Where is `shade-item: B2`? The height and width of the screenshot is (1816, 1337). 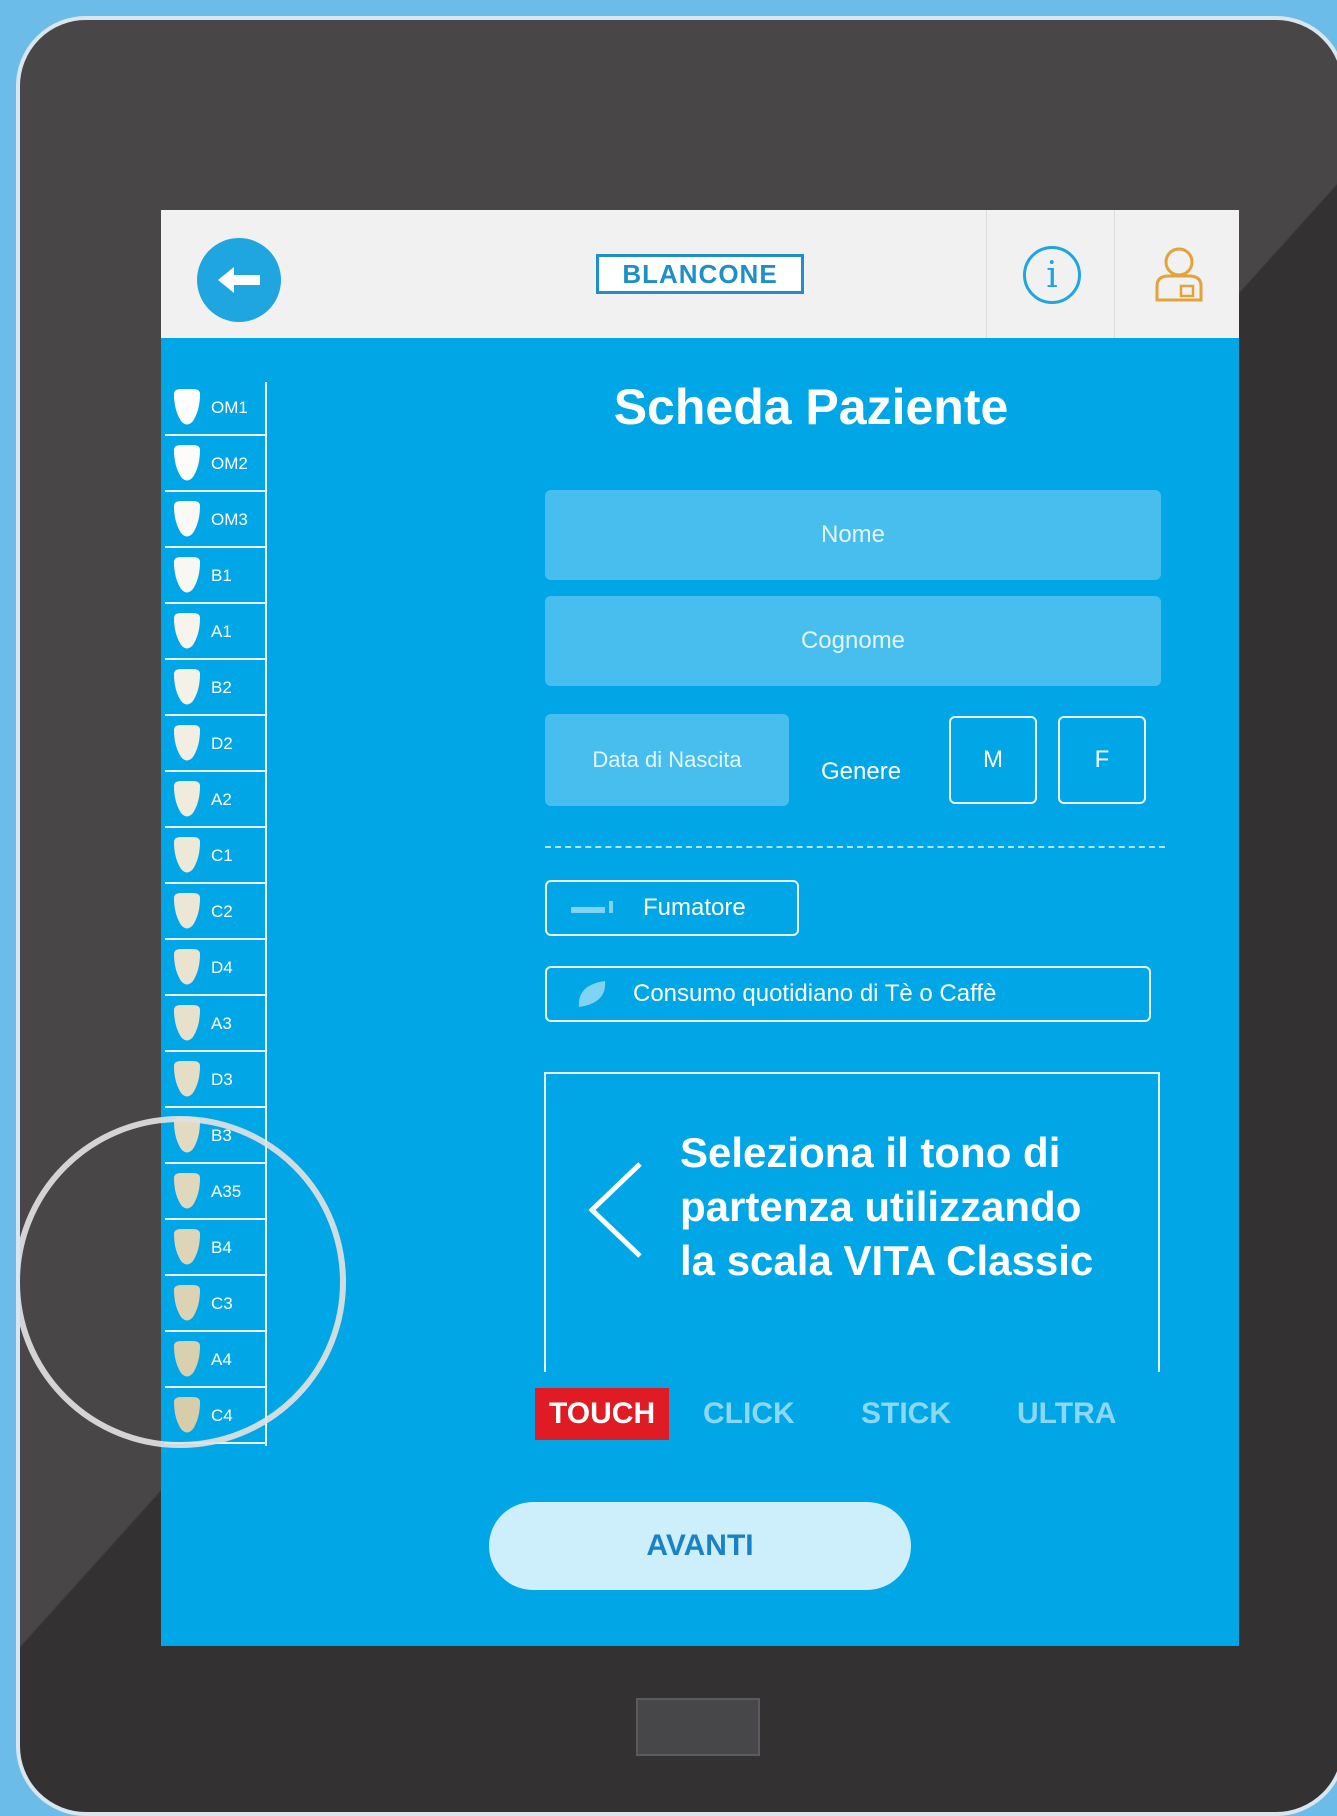 shade-item: B2 is located at coordinates (215, 689).